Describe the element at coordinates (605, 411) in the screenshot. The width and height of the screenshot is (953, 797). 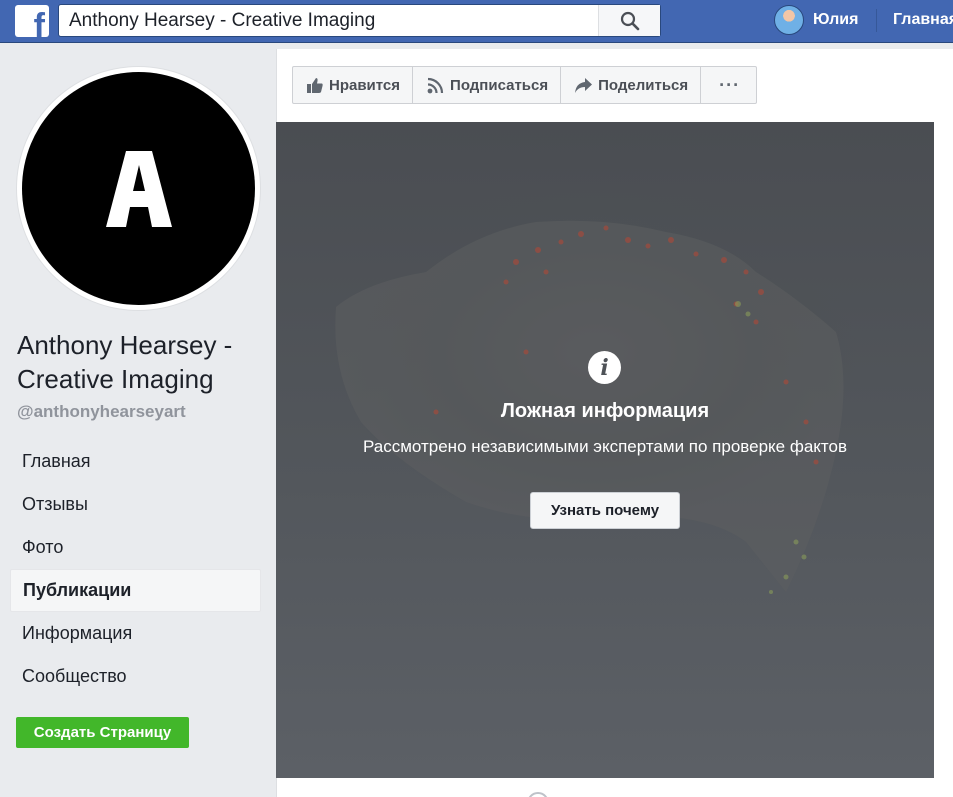
I see `false-info-title: Ложная информация` at that location.